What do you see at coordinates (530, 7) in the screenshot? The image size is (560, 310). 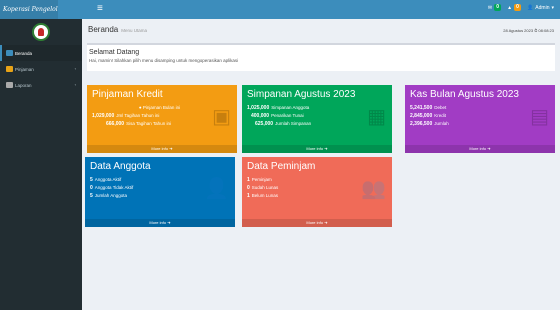 I see `user-icon: 👤` at bounding box center [530, 7].